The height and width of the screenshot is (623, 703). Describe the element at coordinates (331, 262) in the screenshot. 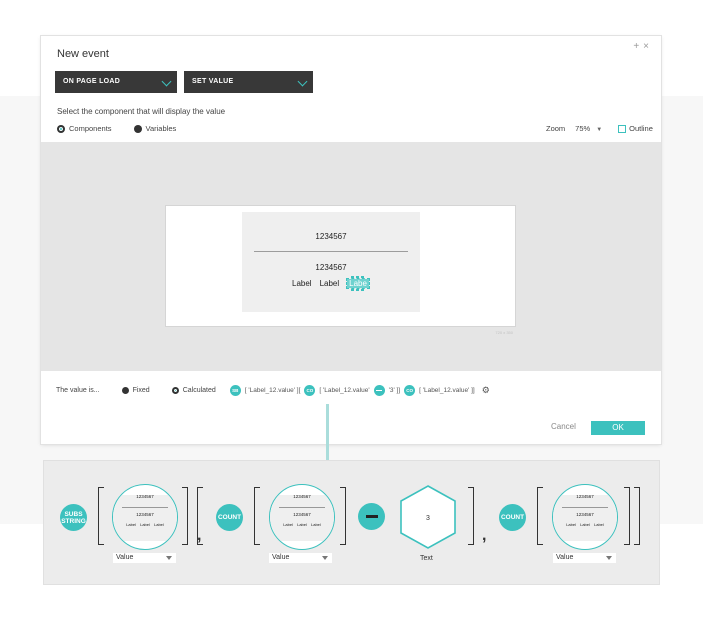

I see `preview-panel: 1234567 1234567 Label Label Labe` at that location.